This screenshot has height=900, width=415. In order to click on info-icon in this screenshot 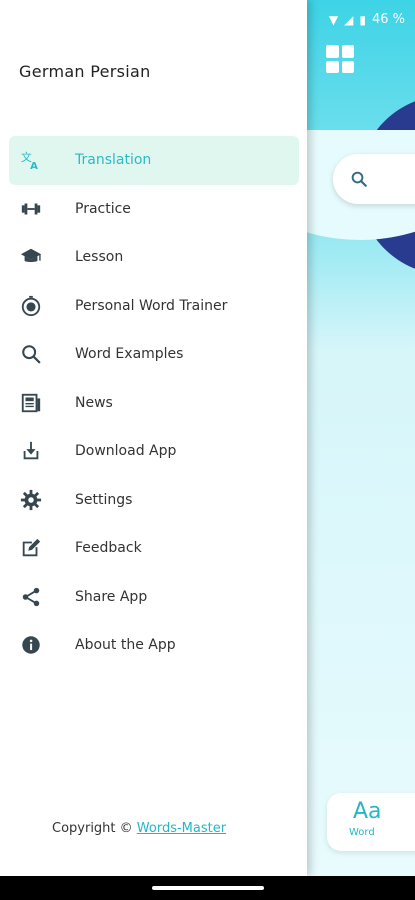, I will do `click(31, 645)`.